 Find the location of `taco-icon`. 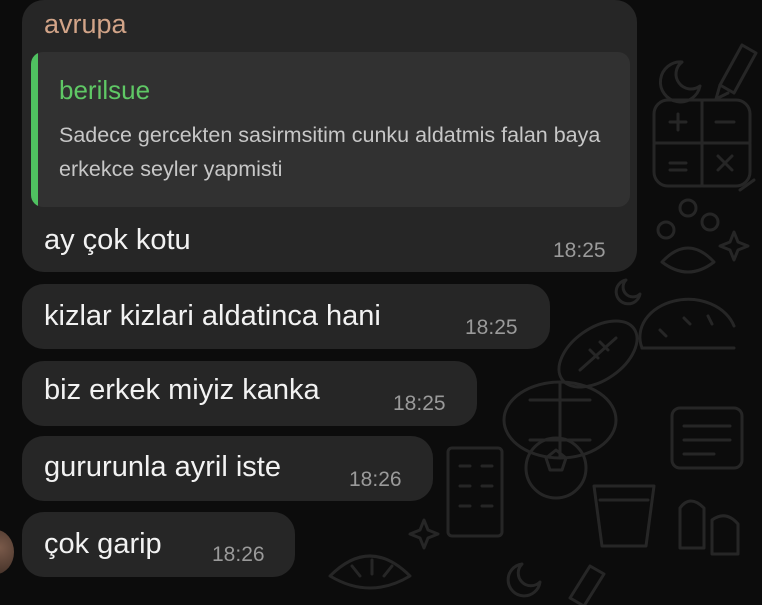

taco-icon is located at coordinates (687, 323).